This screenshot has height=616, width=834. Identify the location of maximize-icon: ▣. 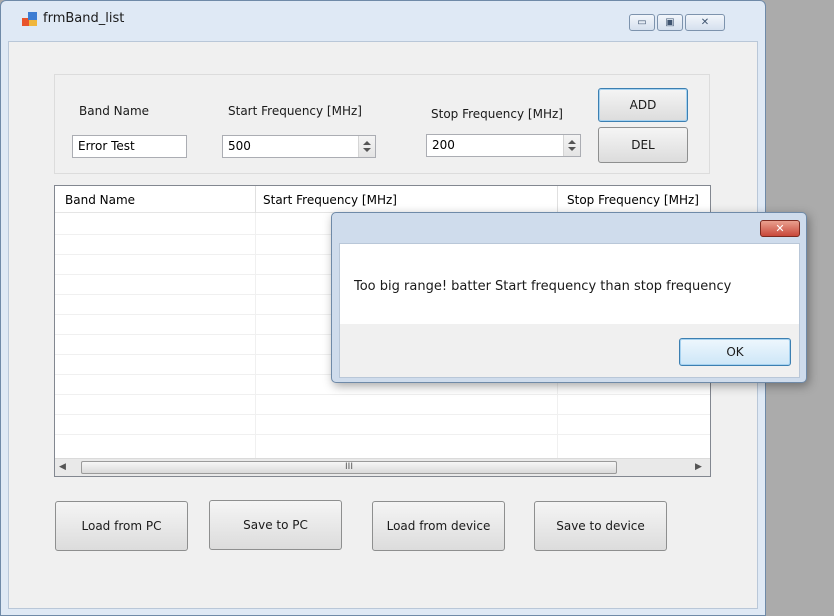
(670, 22).